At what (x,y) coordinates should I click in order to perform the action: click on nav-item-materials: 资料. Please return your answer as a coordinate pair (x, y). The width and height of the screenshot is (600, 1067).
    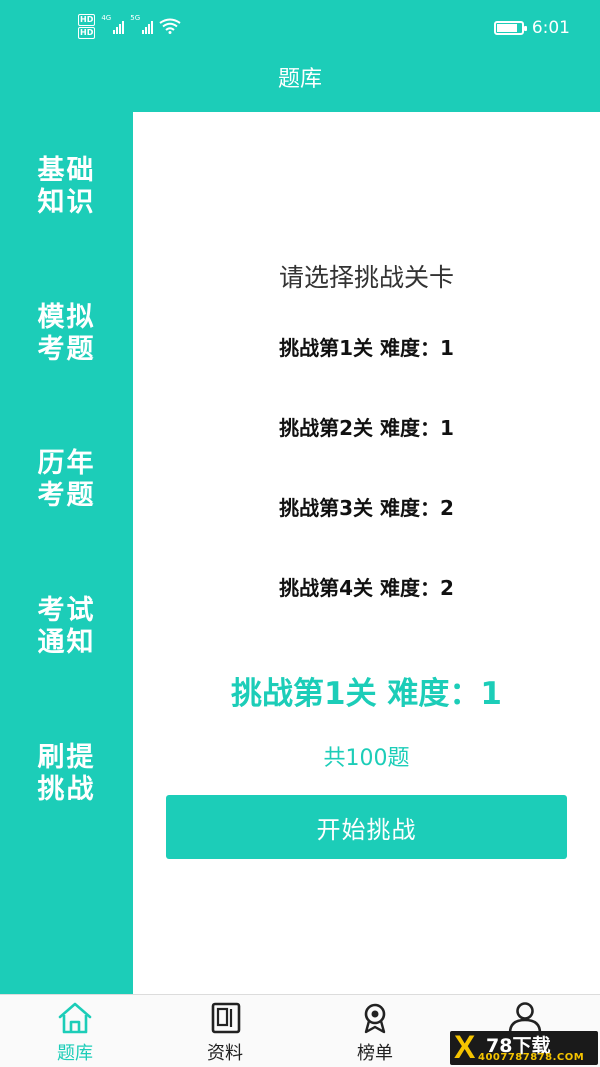
    Looking at the image, I should click on (225, 1031).